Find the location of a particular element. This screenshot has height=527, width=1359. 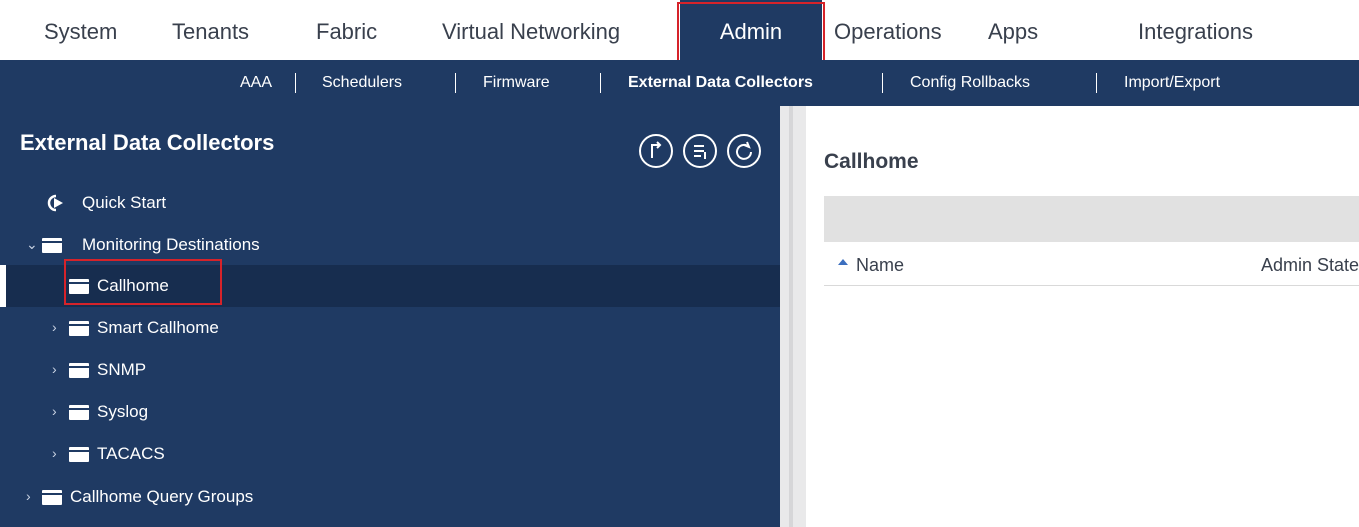

tab-operations: Operations is located at coordinates (888, 30).